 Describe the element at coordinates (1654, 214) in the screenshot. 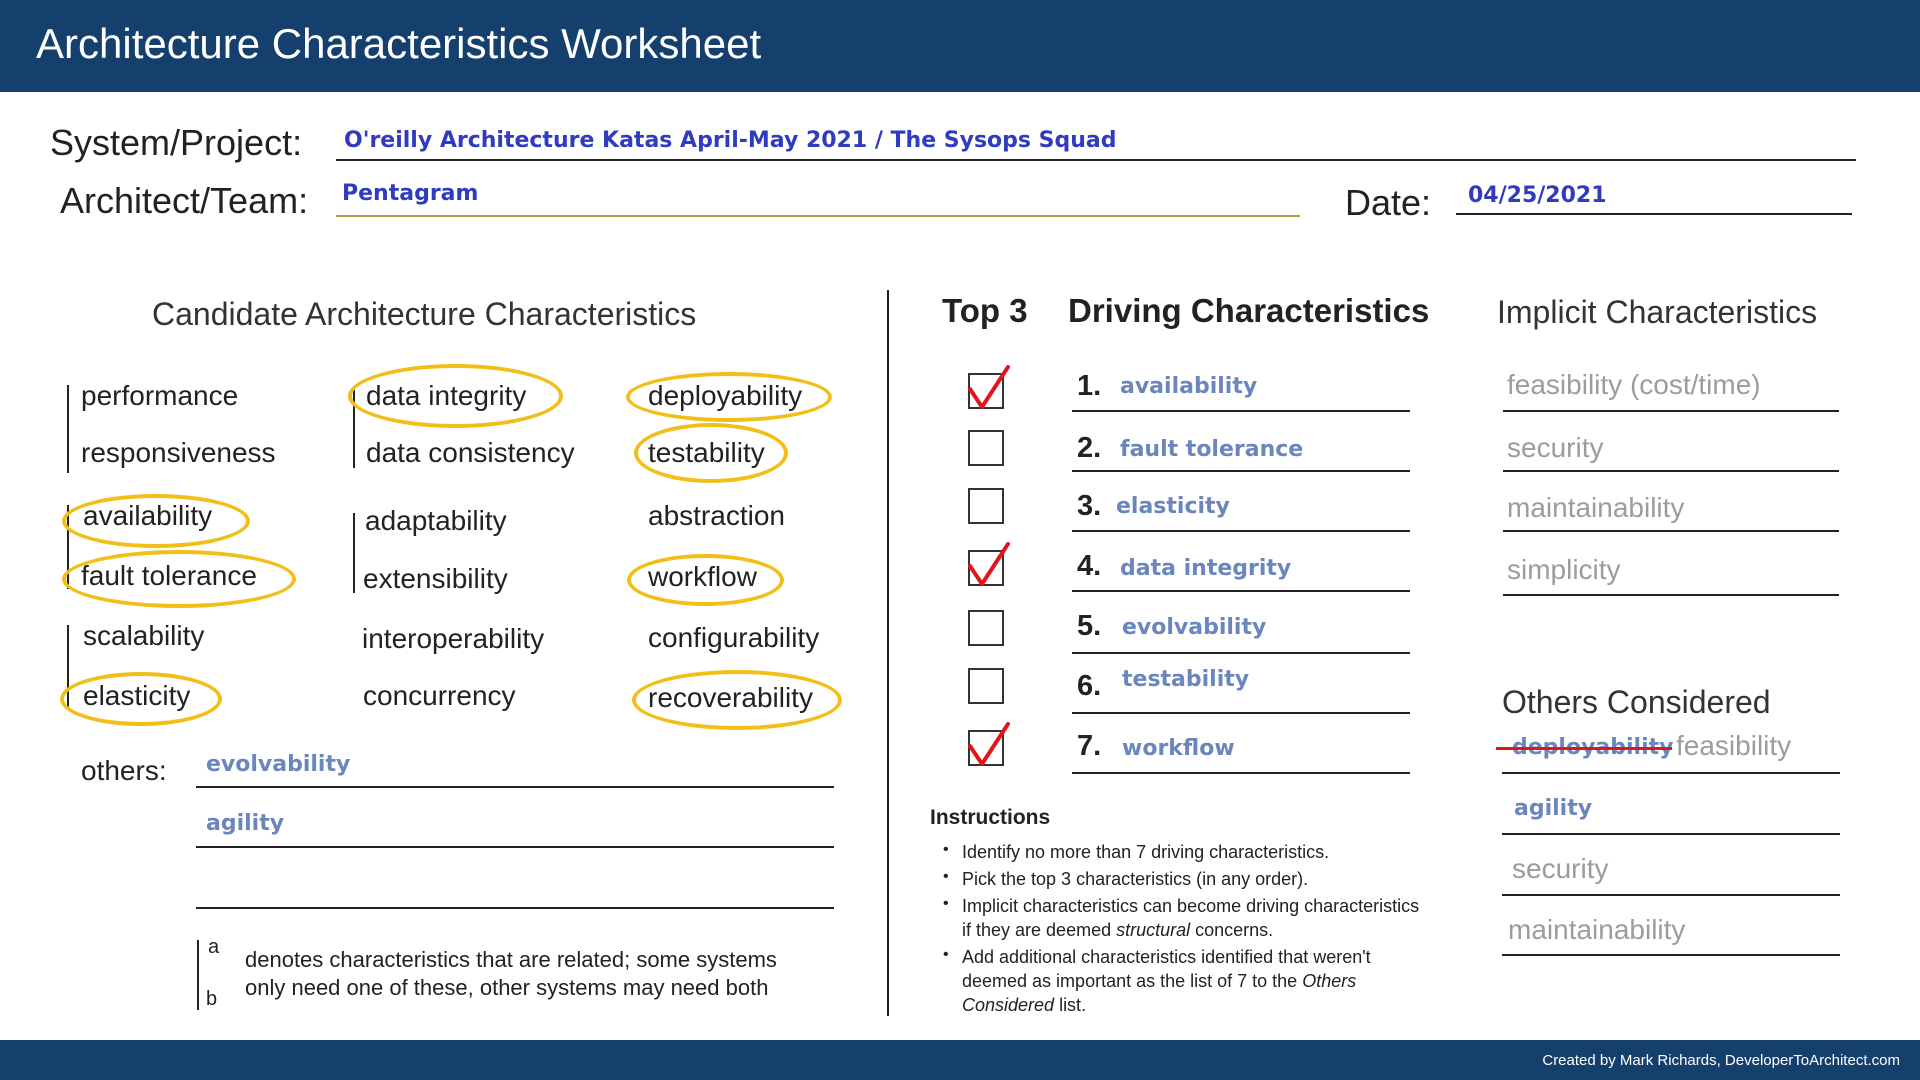

I see `date-underline` at that location.